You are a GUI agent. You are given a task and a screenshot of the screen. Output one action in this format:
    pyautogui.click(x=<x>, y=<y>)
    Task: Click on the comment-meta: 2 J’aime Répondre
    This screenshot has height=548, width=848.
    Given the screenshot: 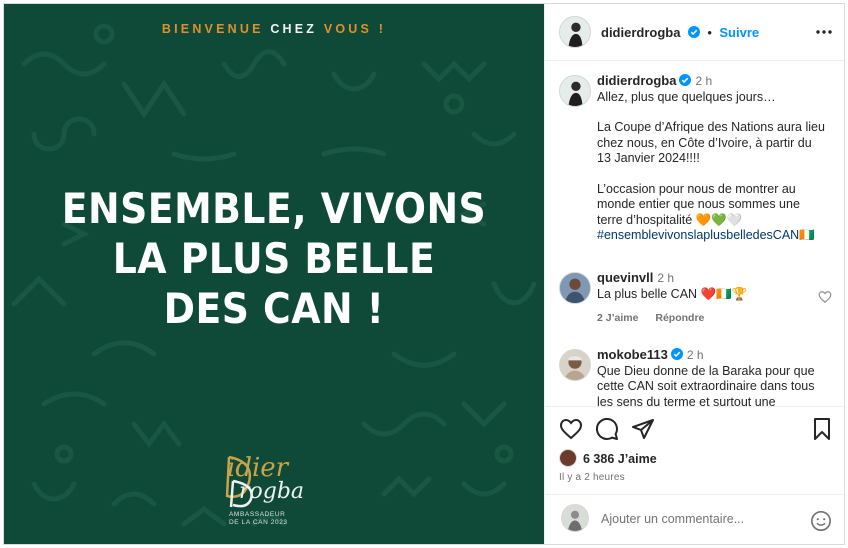 What is the action you would take?
    pyautogui.click(x=657, y=318)
    